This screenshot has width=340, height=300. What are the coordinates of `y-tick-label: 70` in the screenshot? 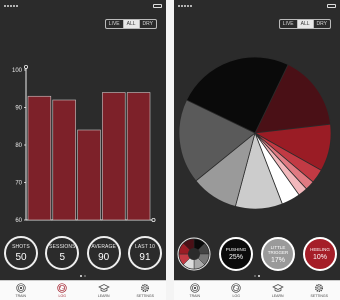 It's located at (18, 184).